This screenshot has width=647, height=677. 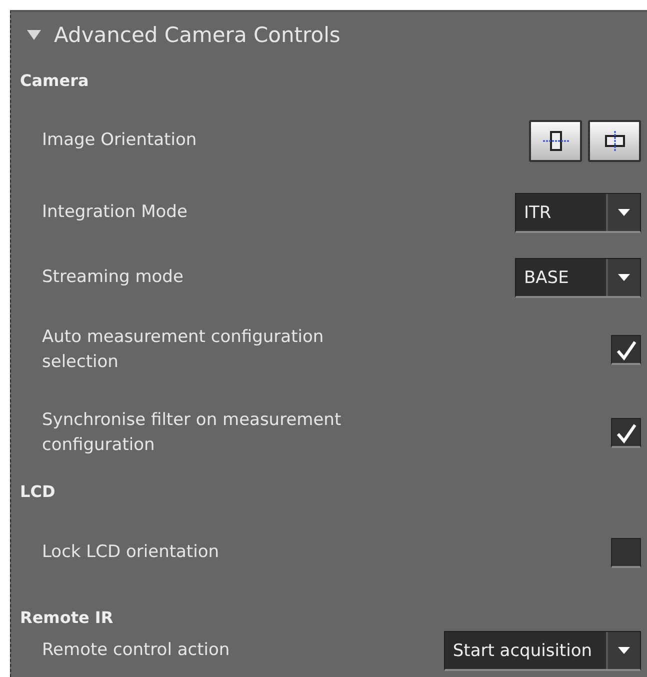 What do you see at coordinates (197, 35) in the screenshot?
I see `panel-title: Advanced Camera Controls` at bounding box center [197, 35].